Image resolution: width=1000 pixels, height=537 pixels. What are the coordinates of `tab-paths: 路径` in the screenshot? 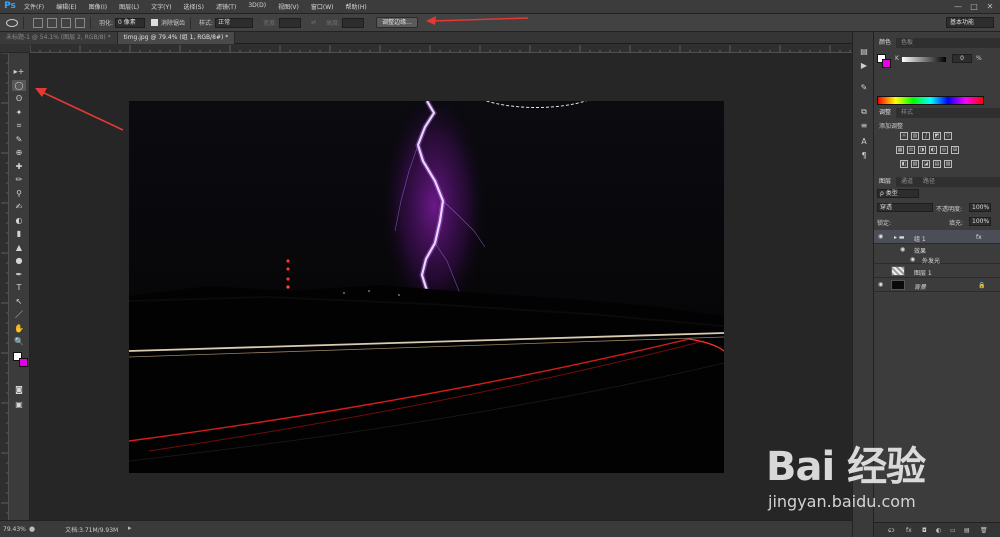 It's located at (929, 182).